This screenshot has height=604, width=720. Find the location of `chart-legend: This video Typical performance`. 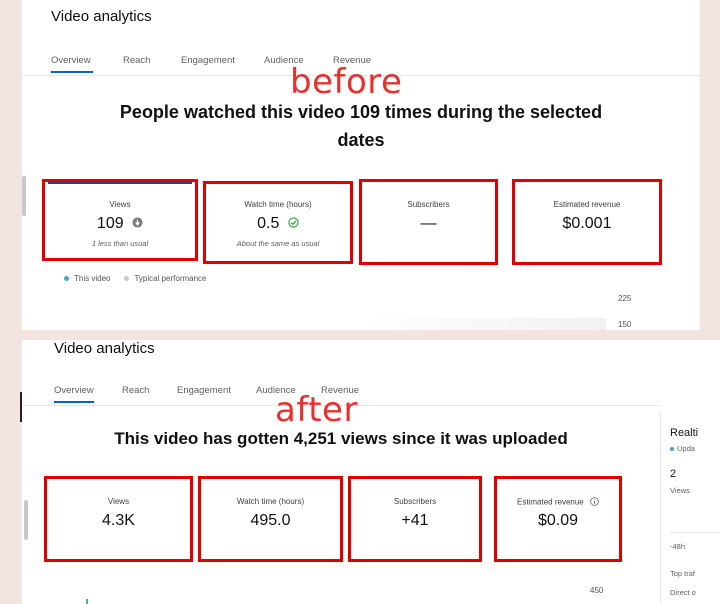

chart-legend: This video Typical performance is located at coordinates (135, 278).